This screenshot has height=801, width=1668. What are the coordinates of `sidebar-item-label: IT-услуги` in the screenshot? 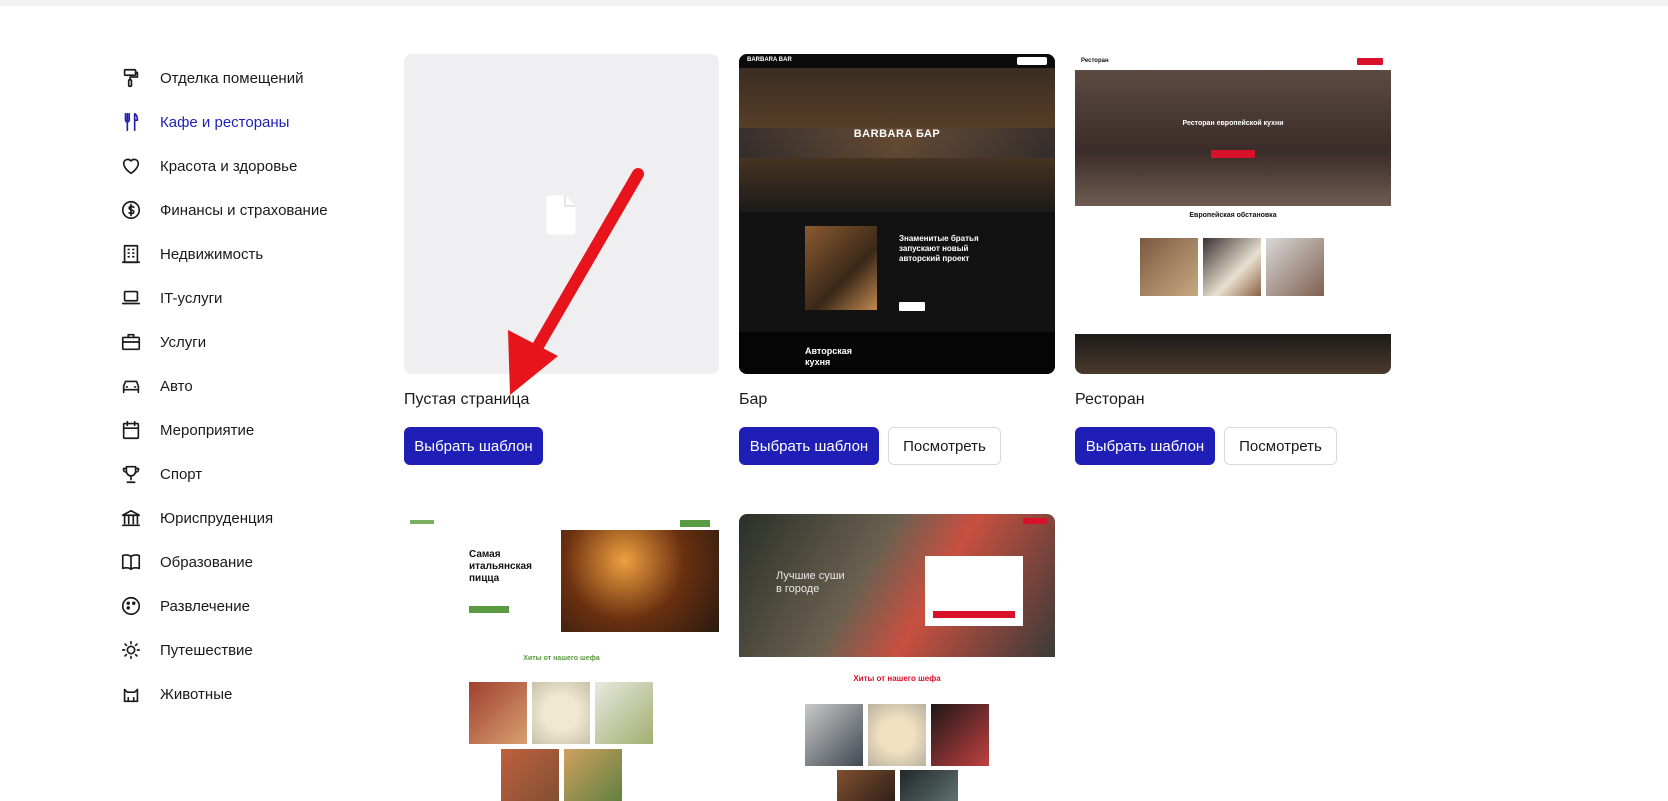 It's located at (191, 298).